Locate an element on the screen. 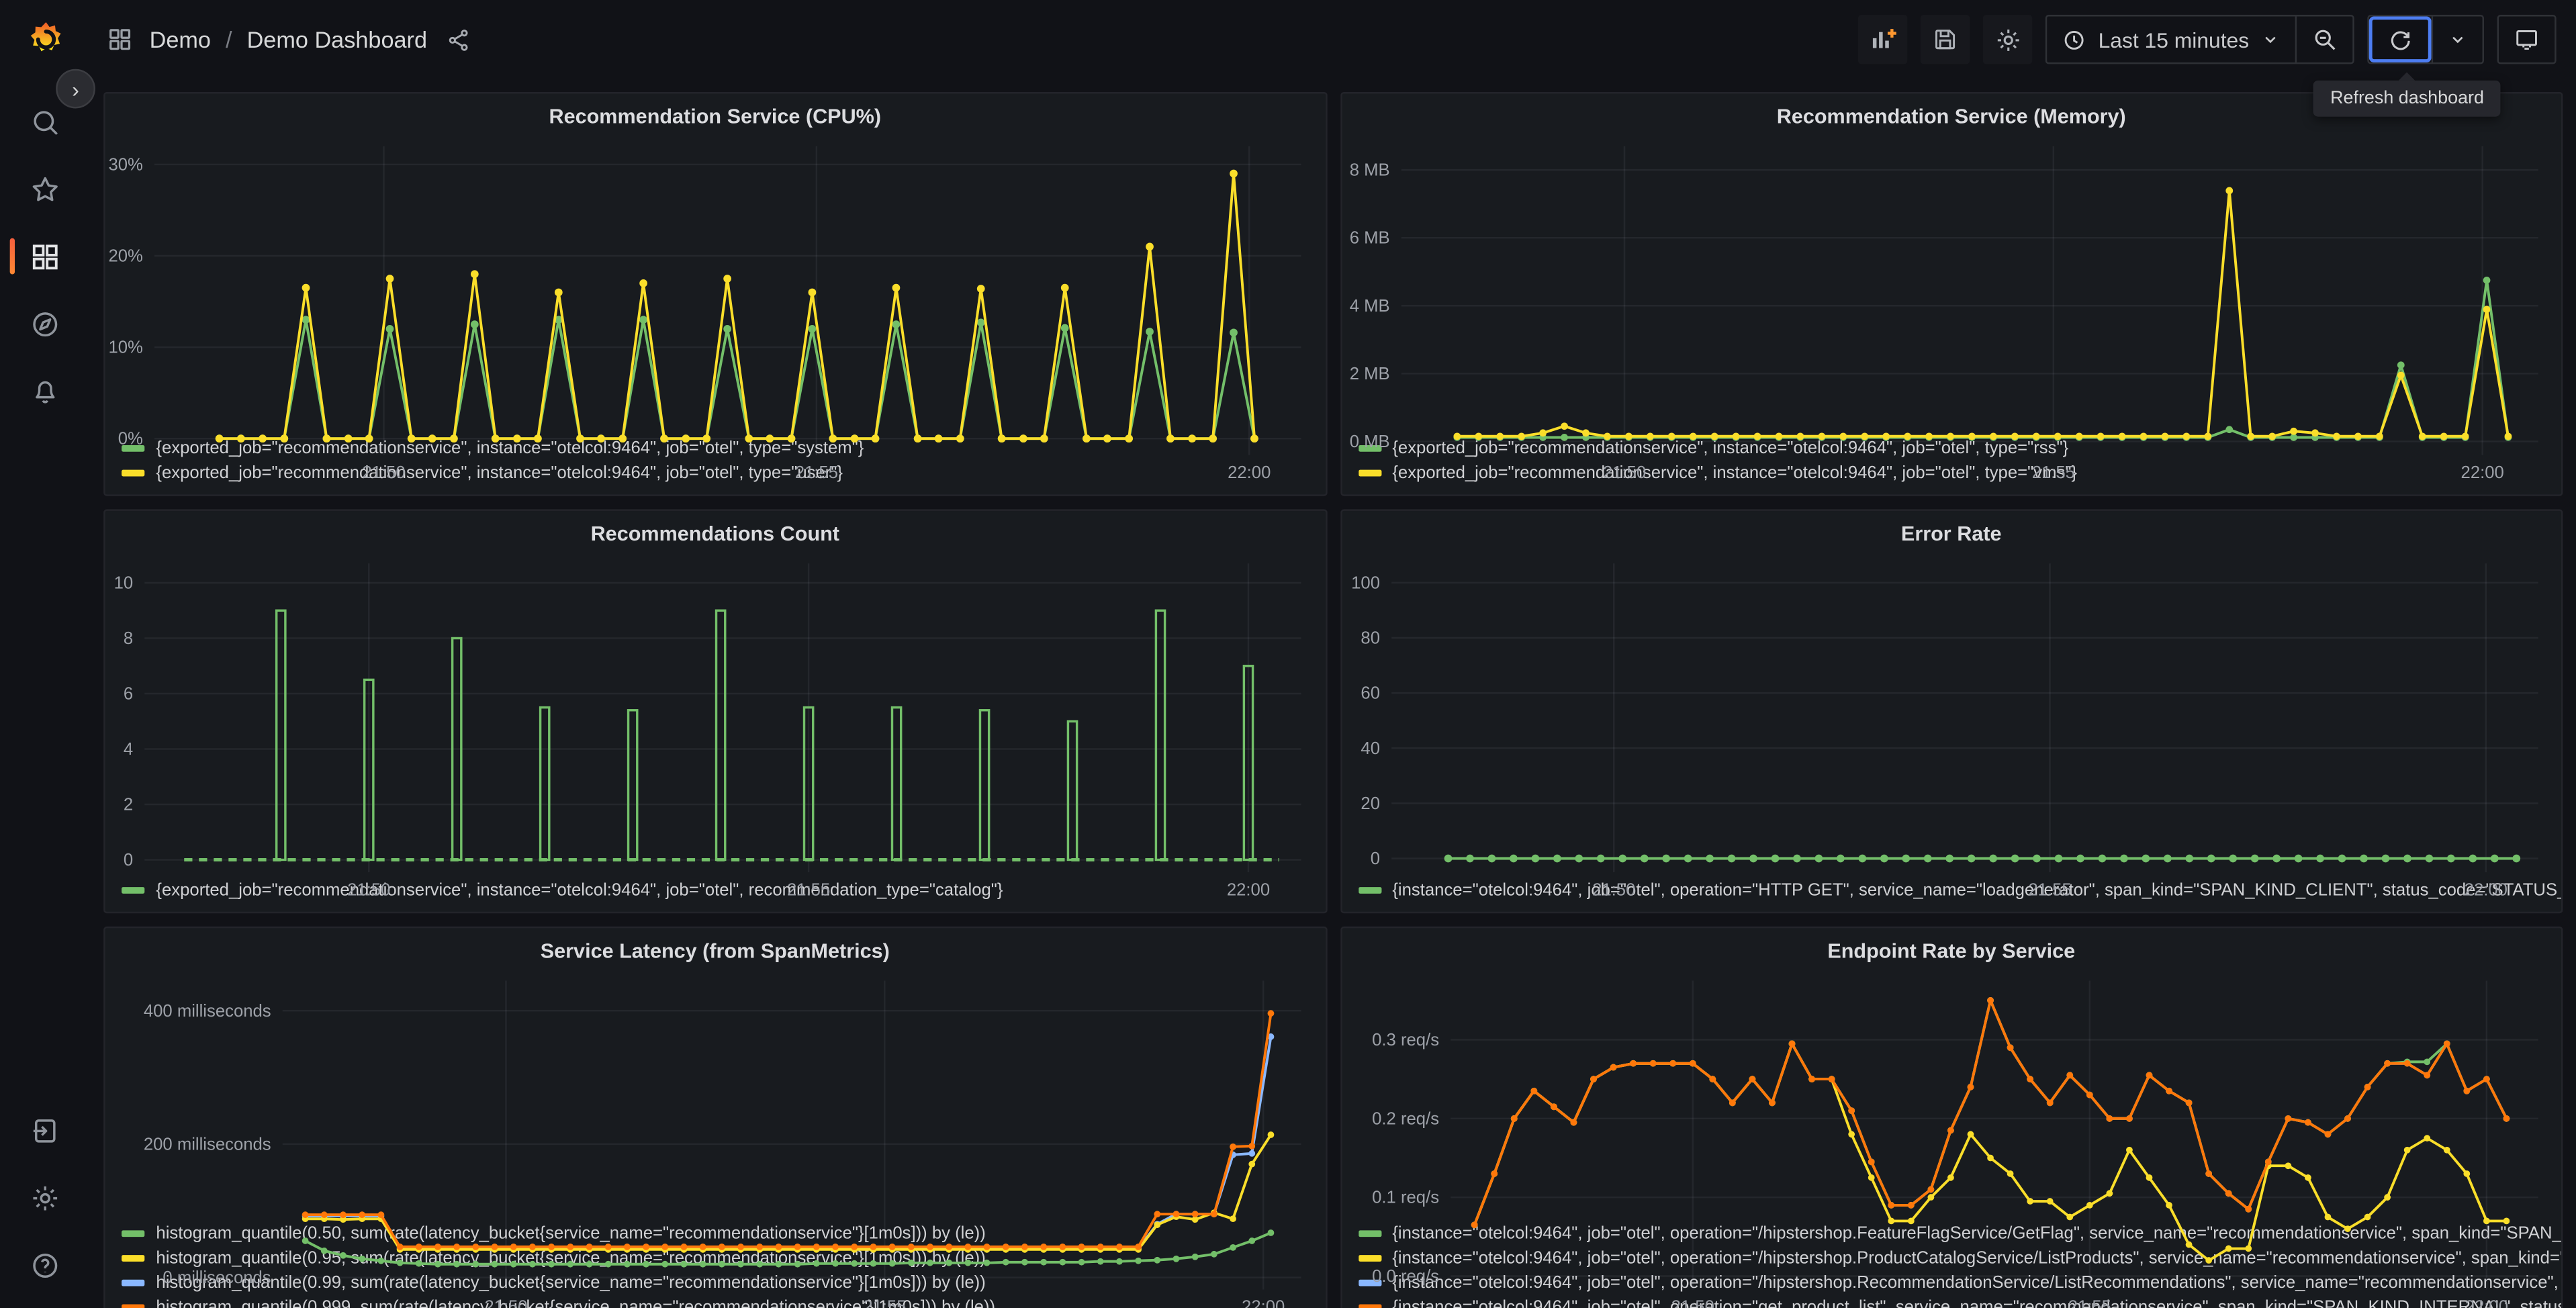 The height and width of the screenshot is (1308, 2576). sidebar is located at coordinates (45, 693).